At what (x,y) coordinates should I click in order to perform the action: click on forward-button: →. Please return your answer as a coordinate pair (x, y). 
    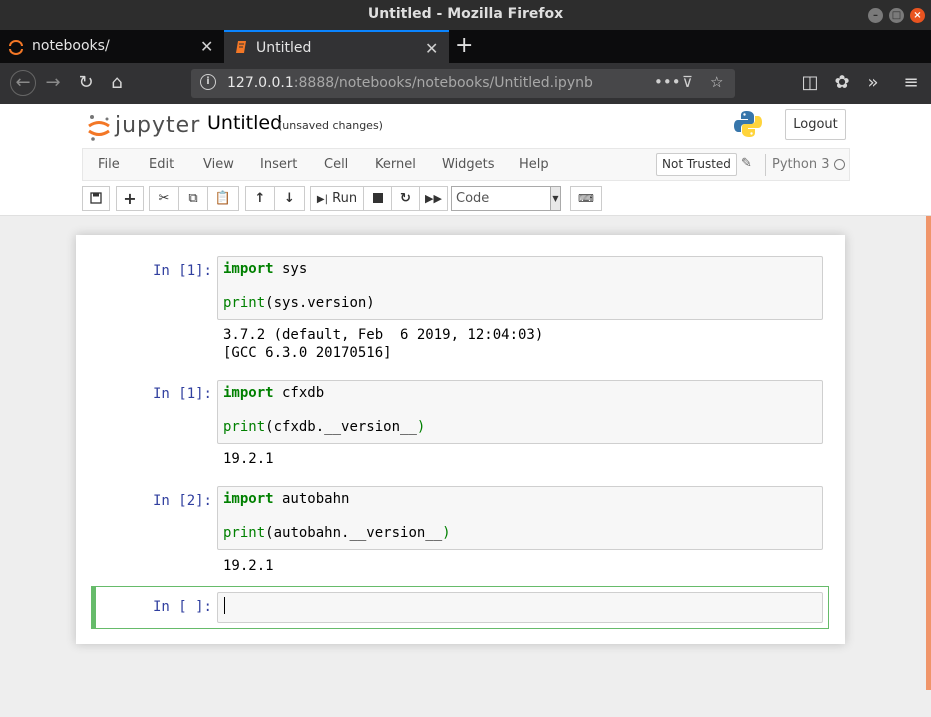
    Looking at the image, I should click on (53, 83).